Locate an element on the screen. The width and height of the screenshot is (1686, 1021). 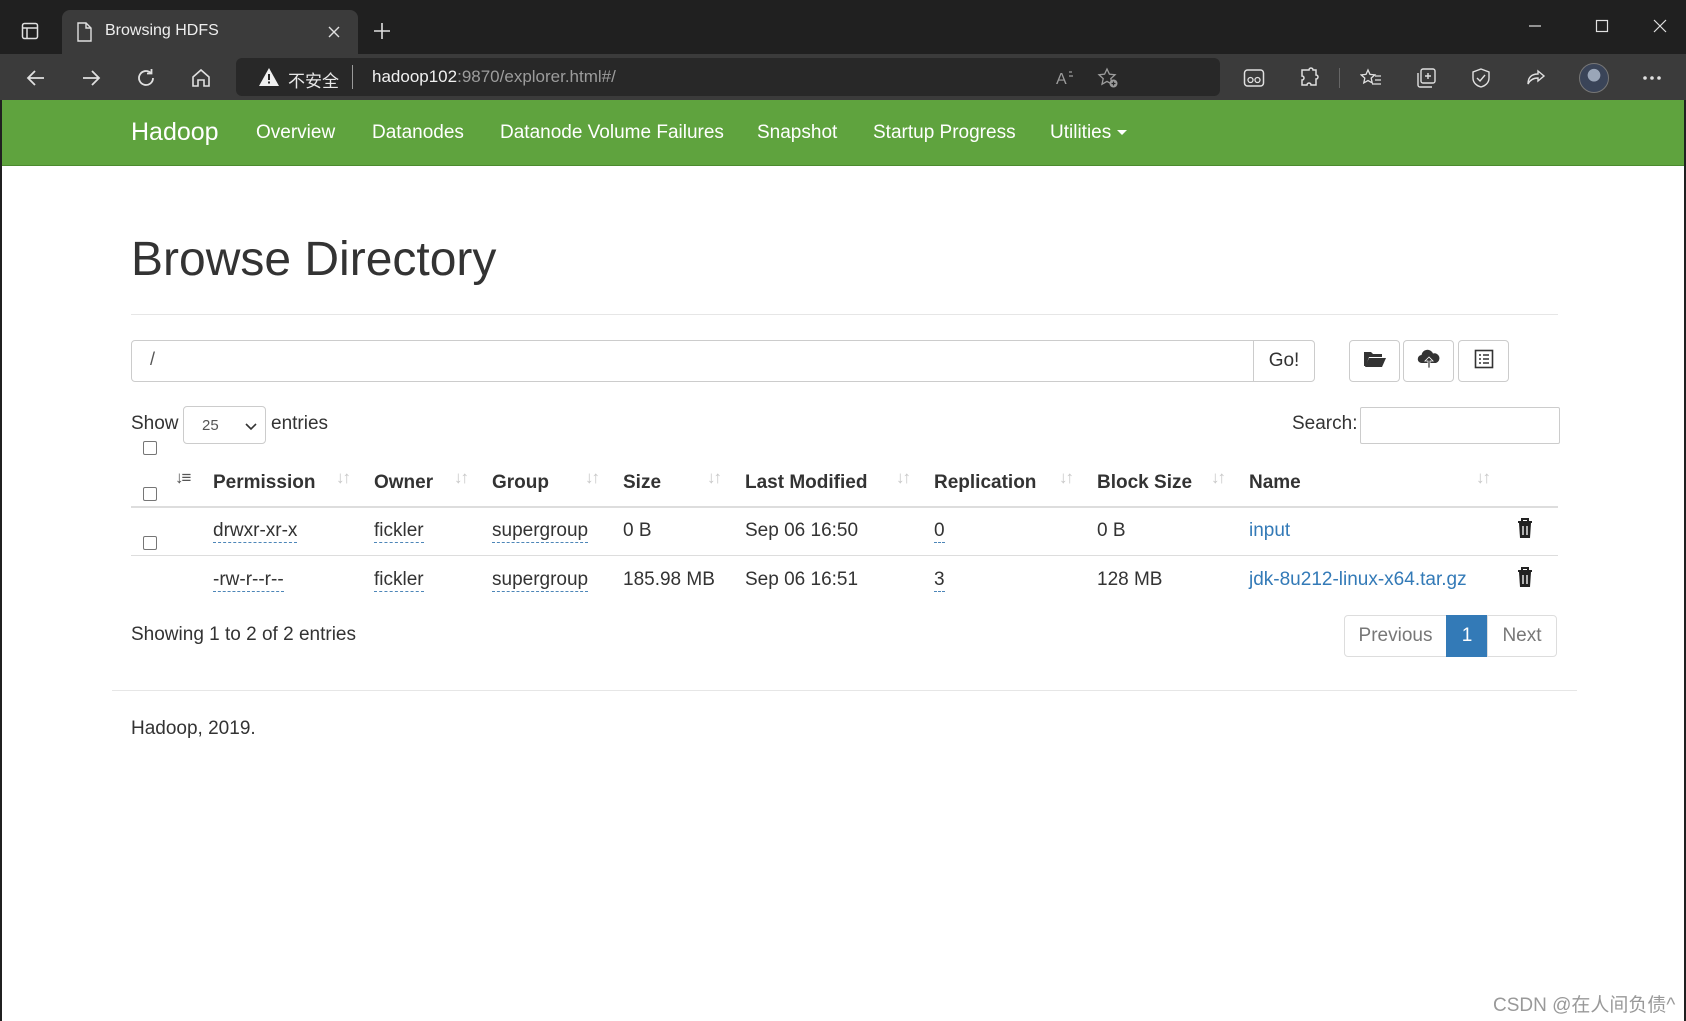
window-close-icon is located at coordinates (1660, 26).